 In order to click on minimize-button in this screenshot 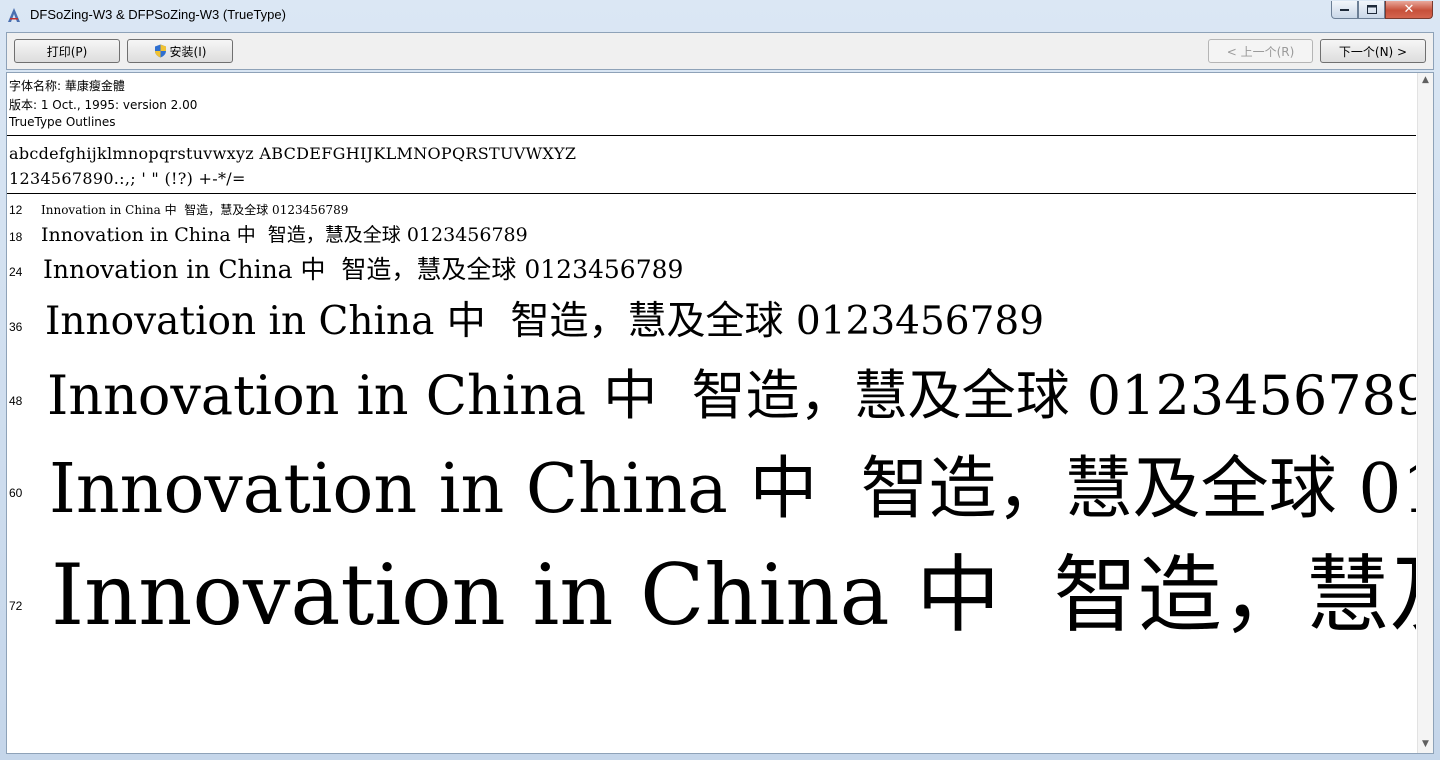, I will do `click(1344, 10)`.